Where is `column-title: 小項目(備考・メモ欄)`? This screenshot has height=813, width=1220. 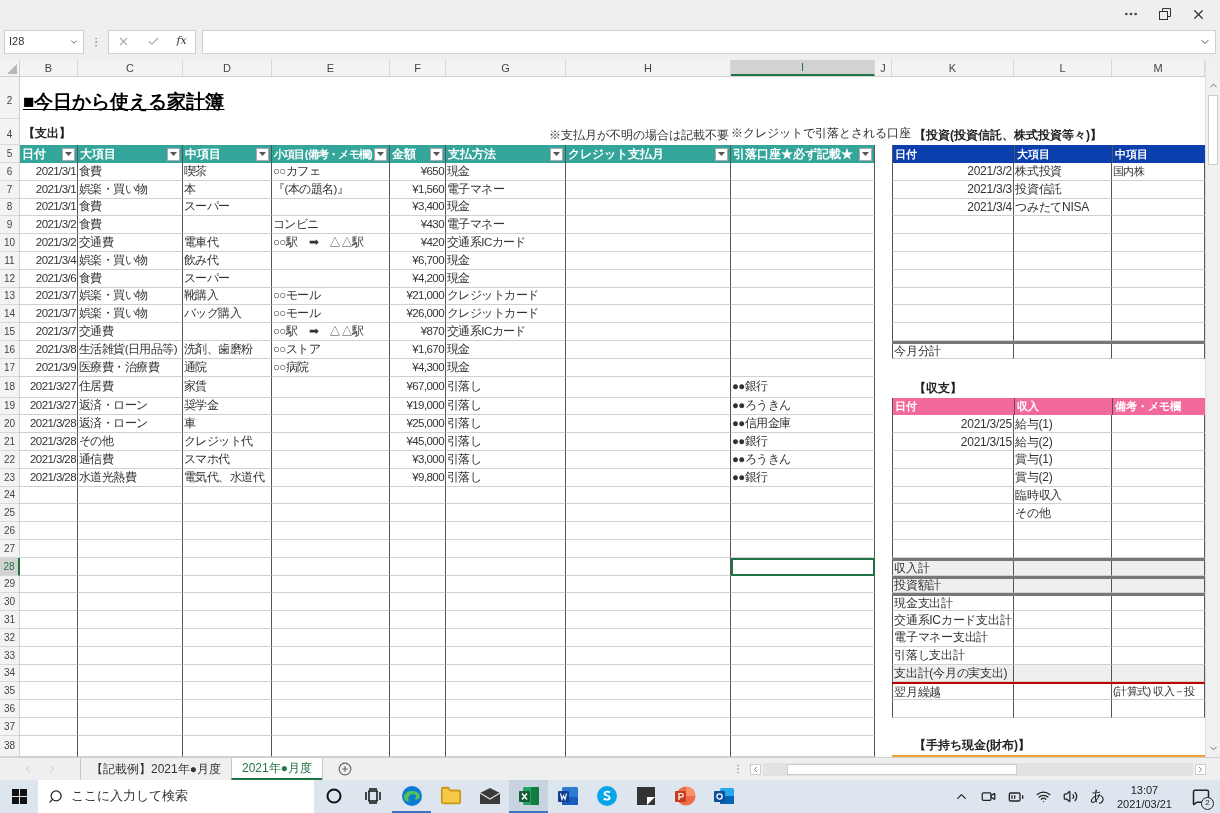 column-title: 小項目(備考・メモ欄) is located at coordinates (323, 154).